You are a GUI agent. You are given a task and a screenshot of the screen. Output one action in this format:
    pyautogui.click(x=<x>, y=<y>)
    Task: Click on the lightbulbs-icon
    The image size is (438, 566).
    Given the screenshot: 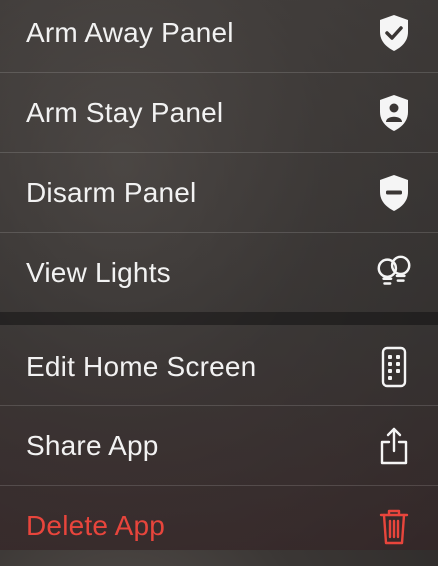 What is the action you would take?
    pyautogui.click(x=394, y=273)
    